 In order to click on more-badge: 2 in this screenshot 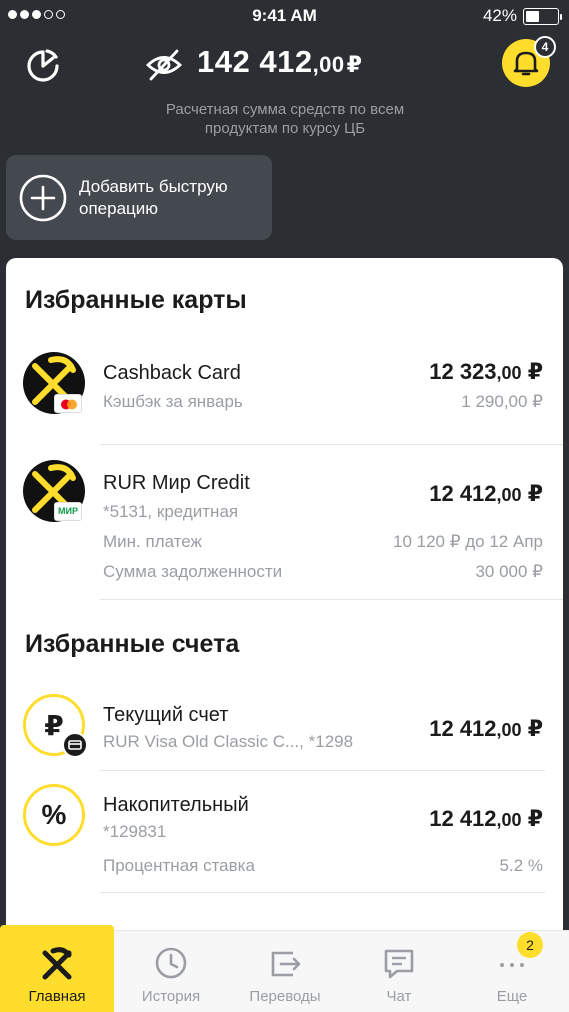, I will do `click(530, 945)`.